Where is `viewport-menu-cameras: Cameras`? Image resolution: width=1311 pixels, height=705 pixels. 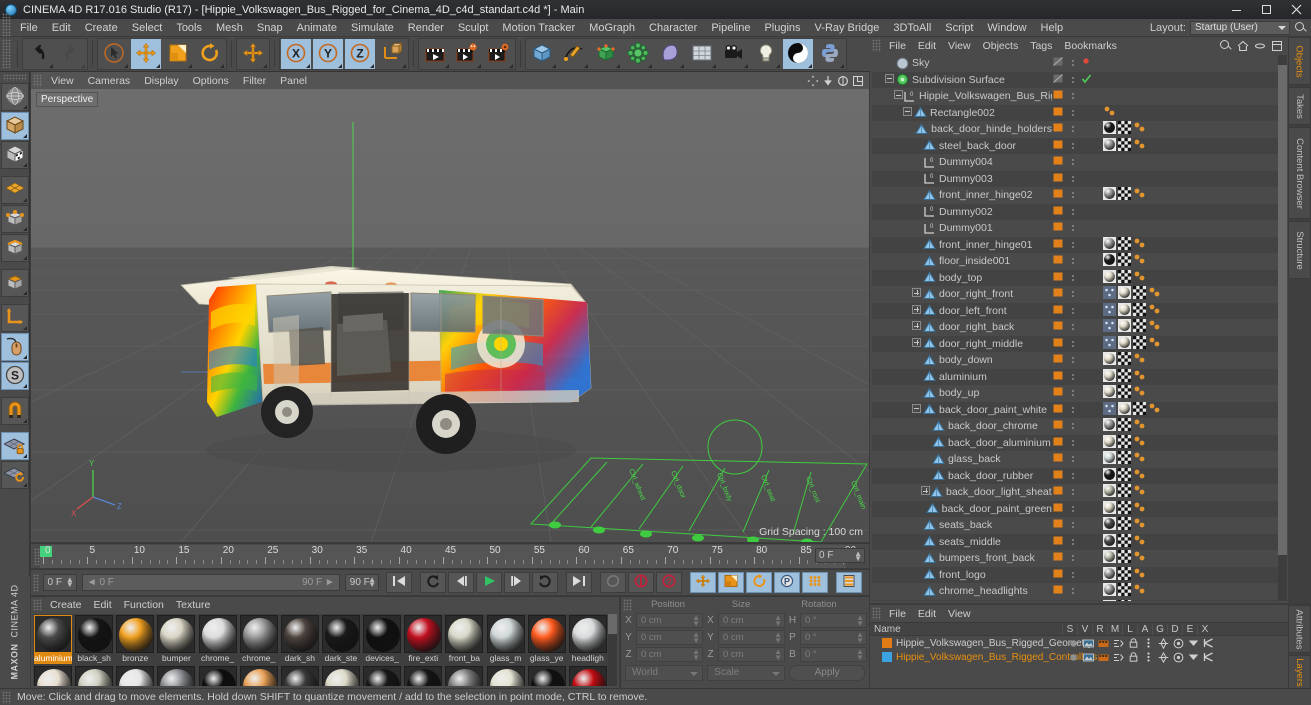
viewport-menu-cameras: Cameras is located at coordinates (109, 81).